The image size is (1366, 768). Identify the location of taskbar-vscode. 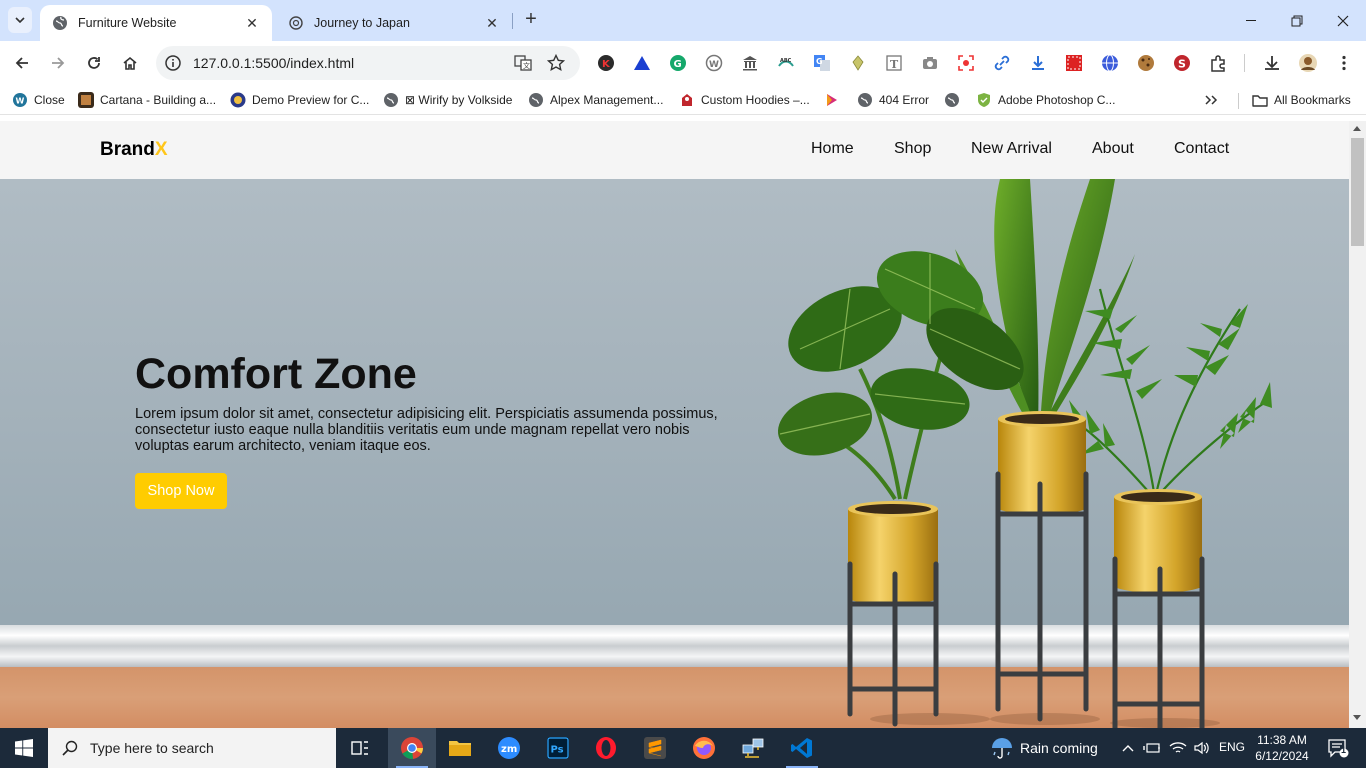
(802, 748).